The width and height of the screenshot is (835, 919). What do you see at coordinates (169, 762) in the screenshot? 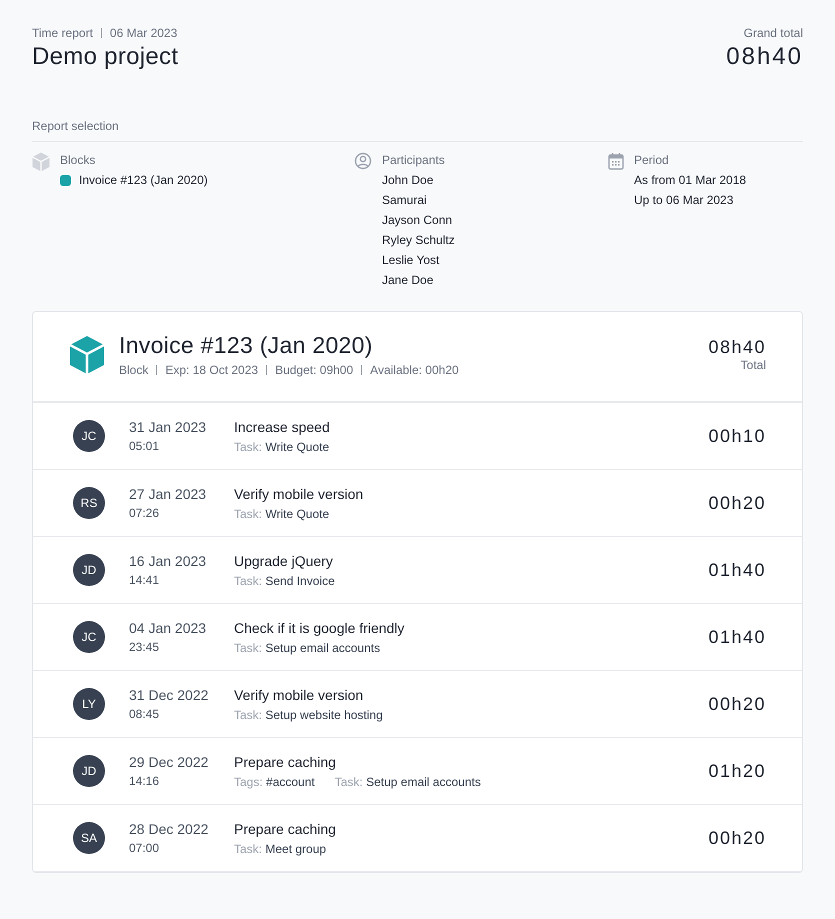
I see `entry-date: 29 Dec 2022` at bounding box center [169, 762].